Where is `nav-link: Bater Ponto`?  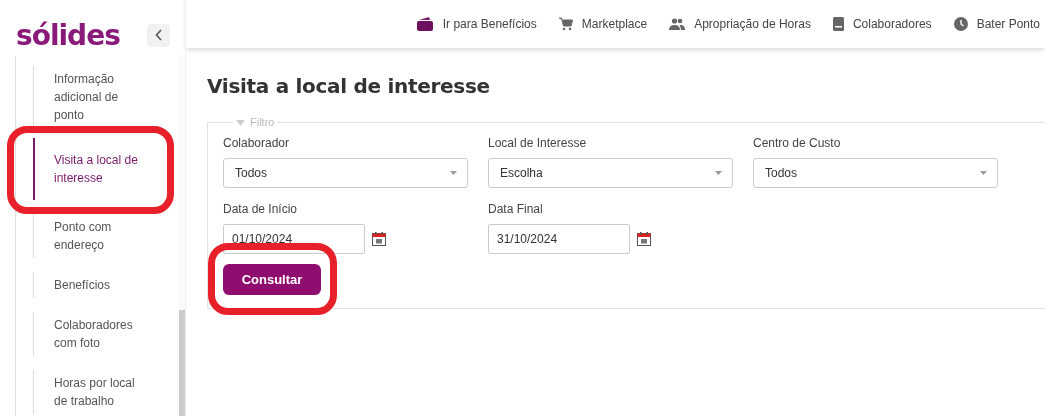 nav-link: Bater Ponto is located at coordinates (996, 24).